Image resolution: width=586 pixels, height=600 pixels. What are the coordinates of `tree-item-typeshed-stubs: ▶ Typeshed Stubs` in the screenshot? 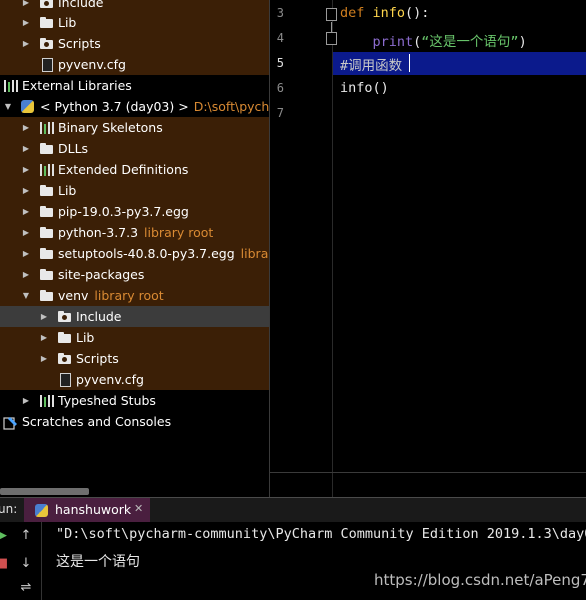 It's located at (134, 400).